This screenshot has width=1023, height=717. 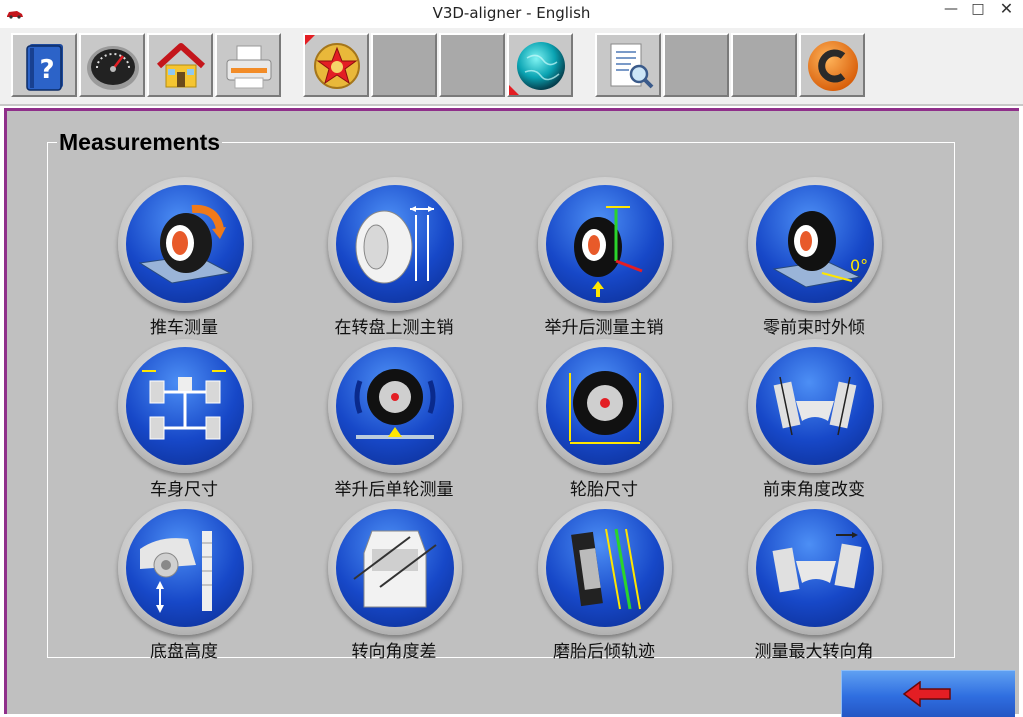 I want to click on measure-tile-ride-height: 底盘高度, so click(x=184, y=582).